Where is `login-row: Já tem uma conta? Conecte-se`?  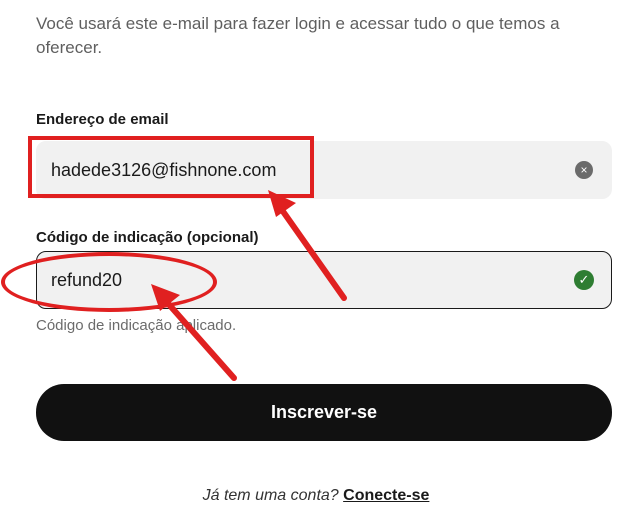 login-row: Já tem uma conta? Conecte-se is located at coordinates (316, 496).